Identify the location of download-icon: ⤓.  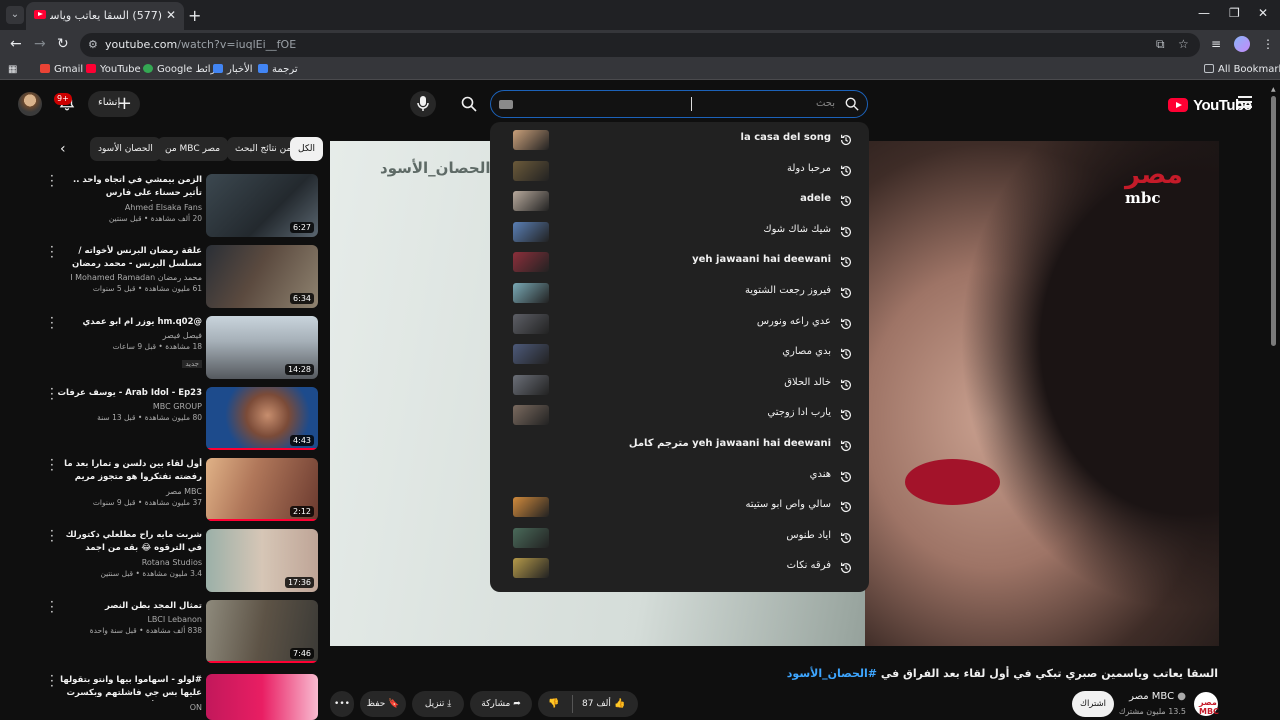
(449, 704).